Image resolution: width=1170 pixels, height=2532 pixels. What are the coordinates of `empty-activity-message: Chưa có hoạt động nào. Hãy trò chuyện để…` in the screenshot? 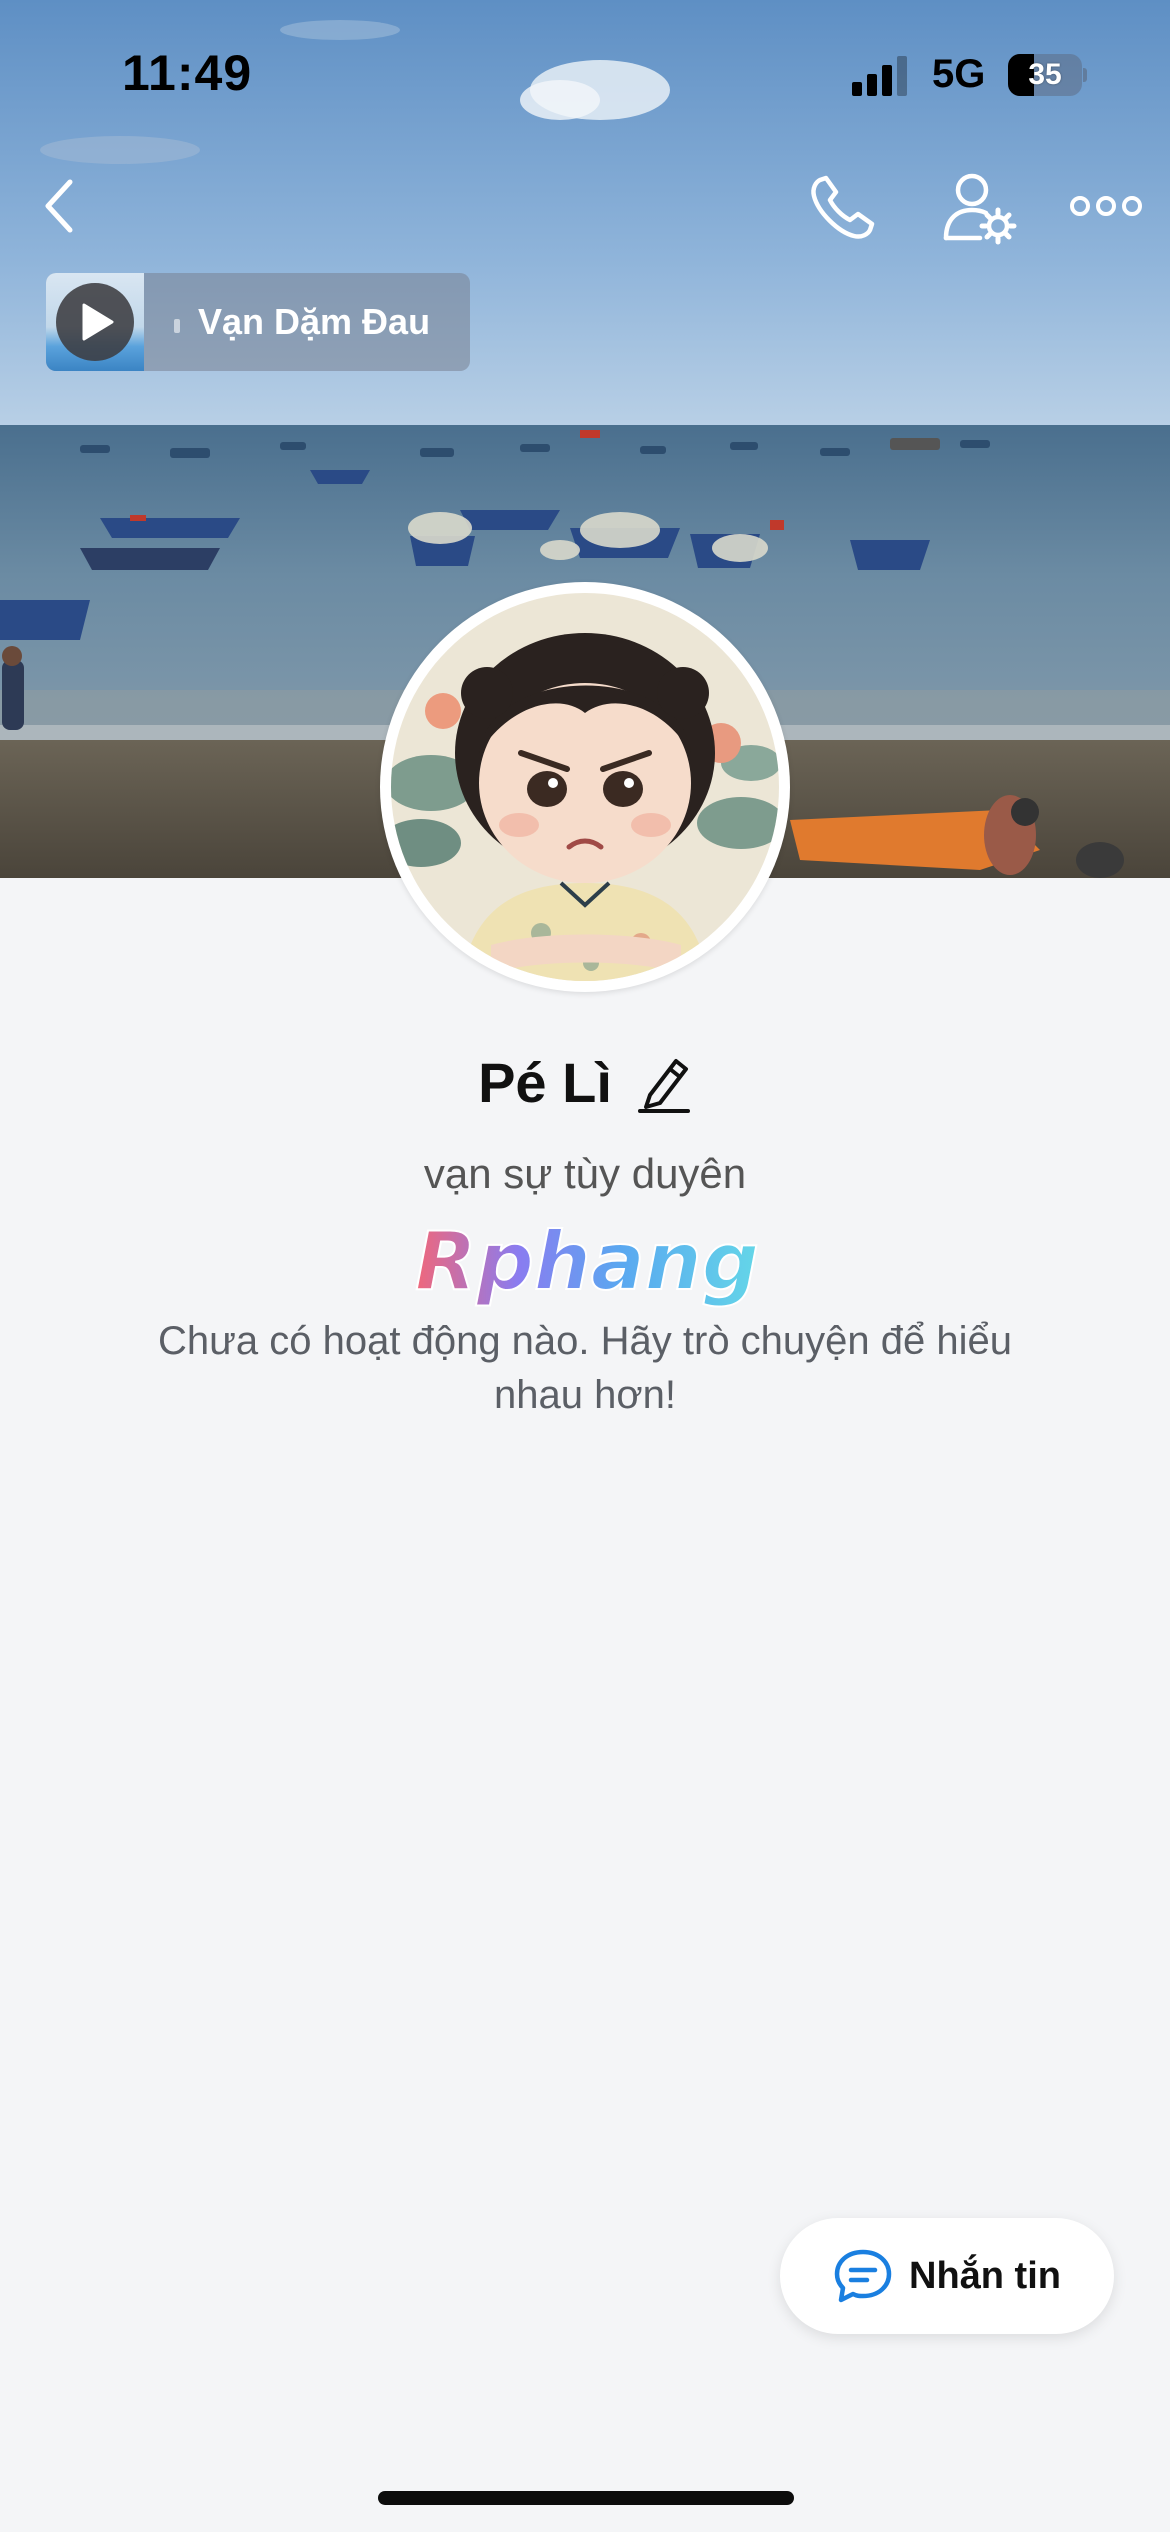 It's located at (585, 1368).